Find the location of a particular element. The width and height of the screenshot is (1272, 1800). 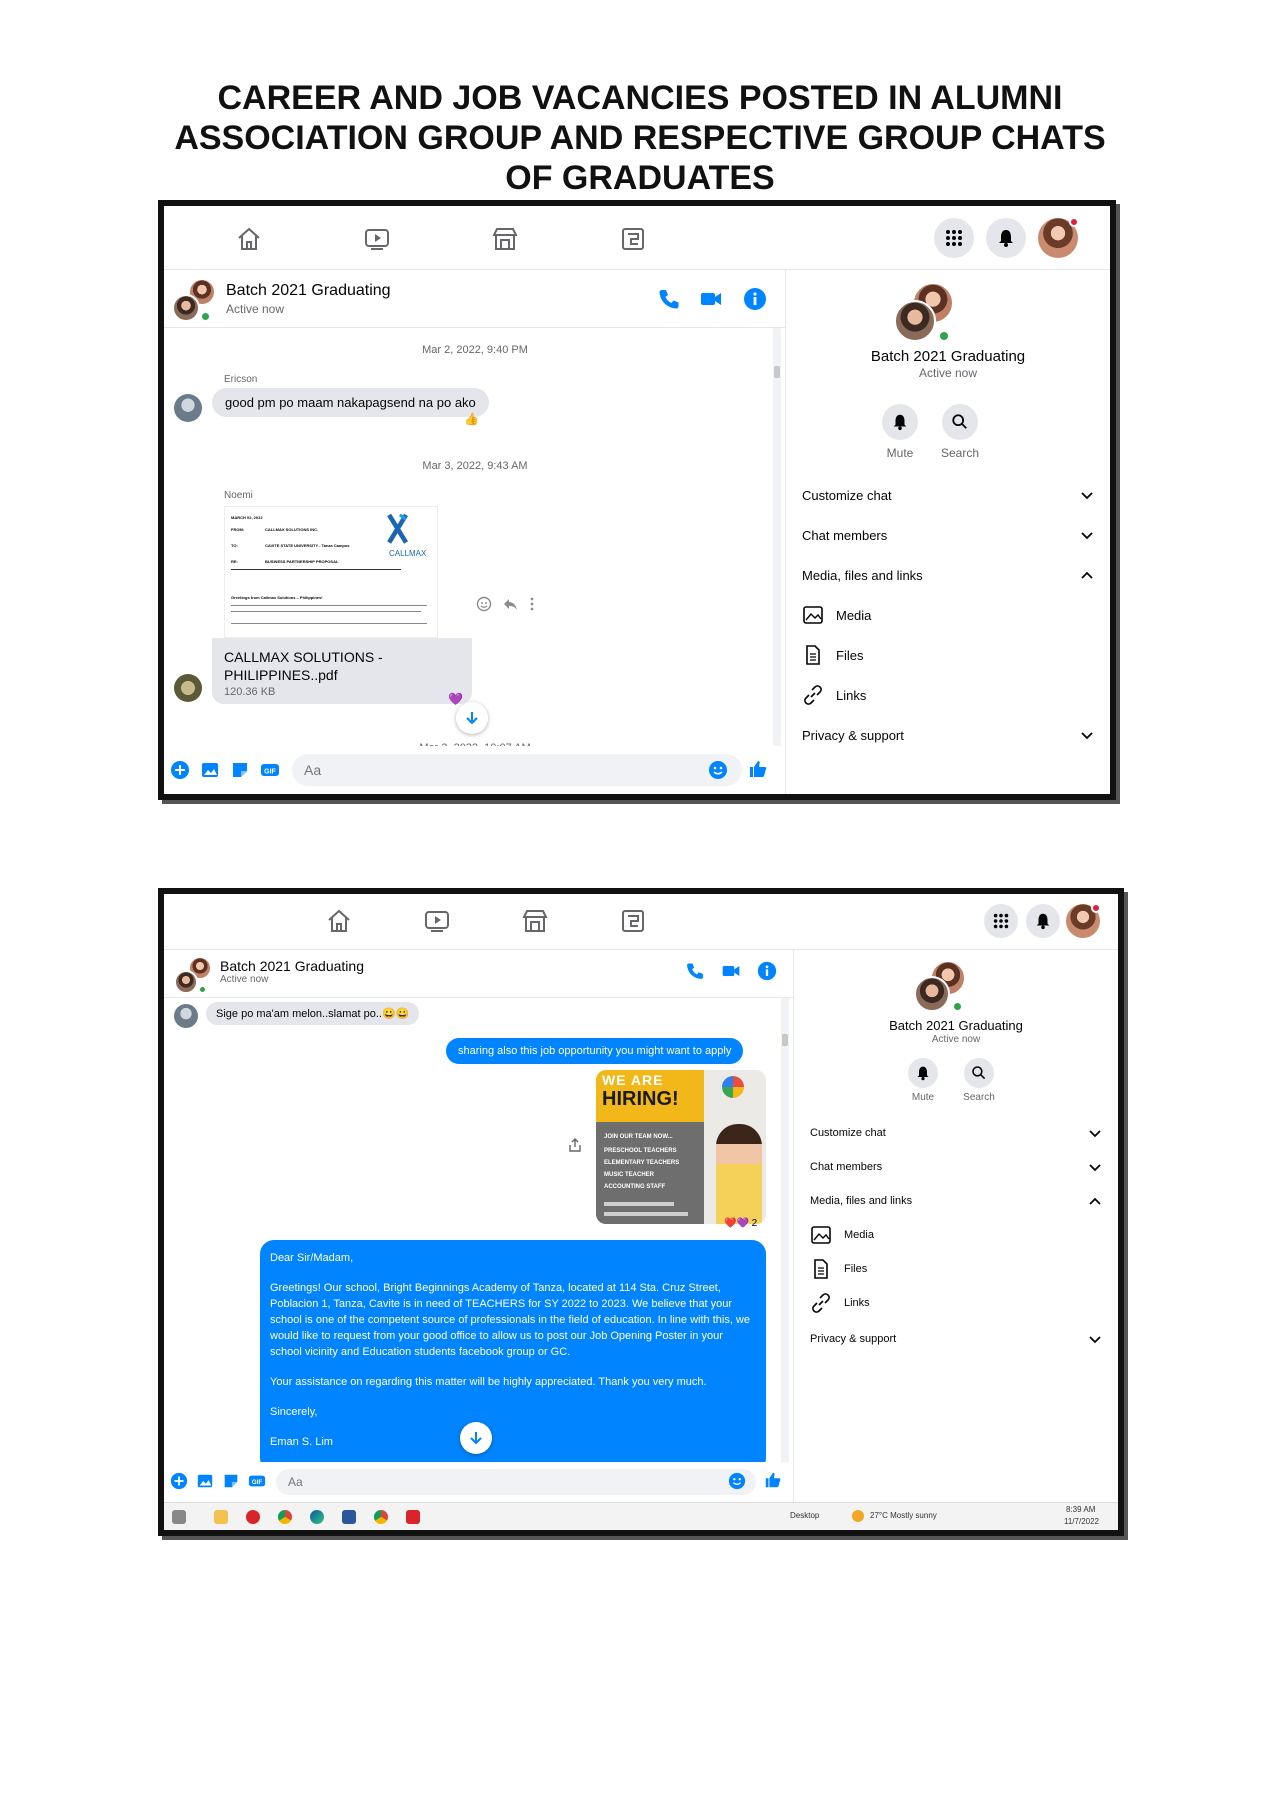

notification-dot is located at coordinates (1074, 222).